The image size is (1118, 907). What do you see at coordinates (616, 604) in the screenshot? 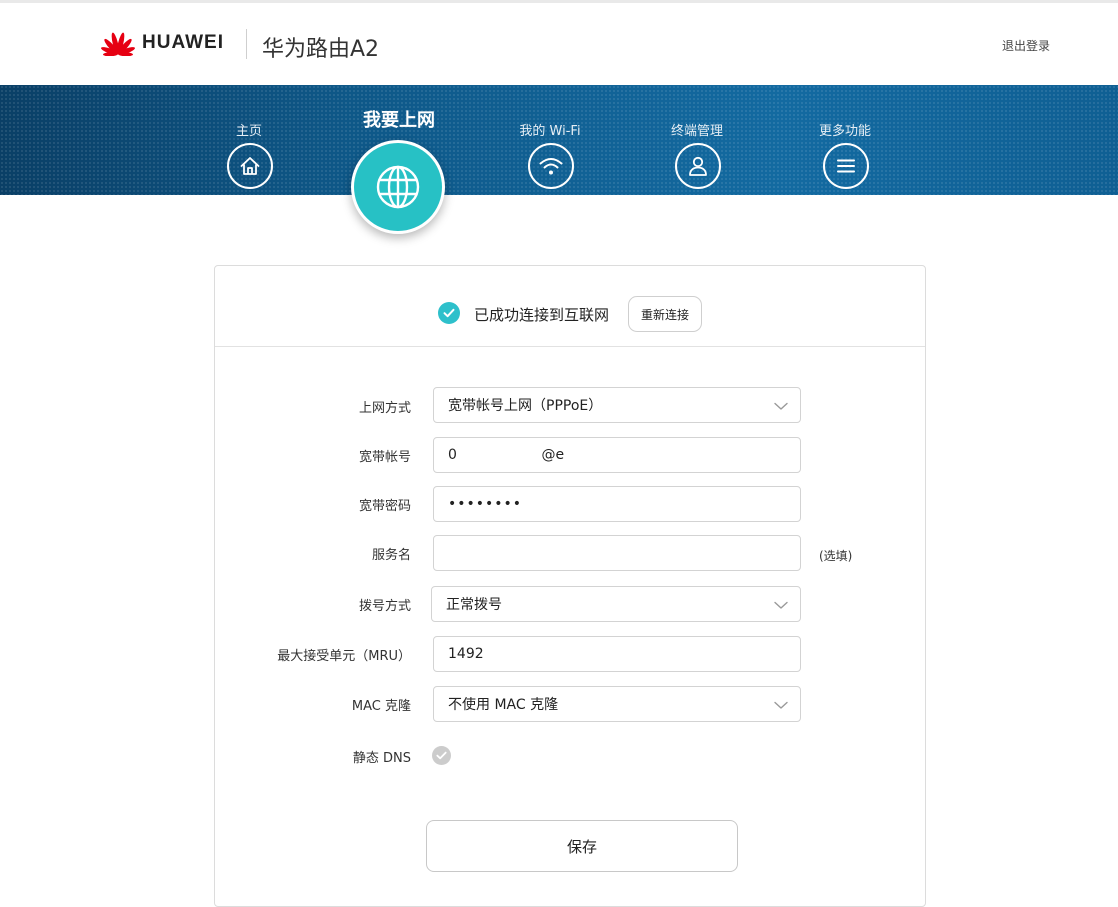
I see `dial-mode-select: 正常拨号` at bounding box center [616, 604].